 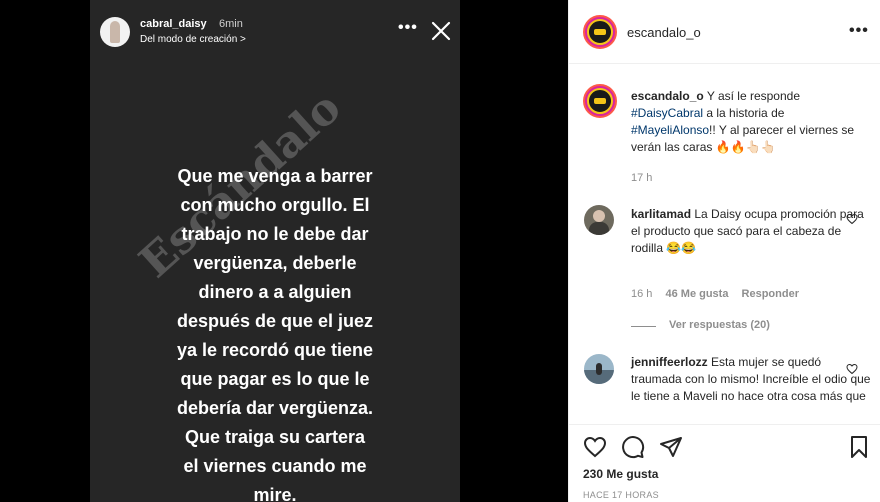 I want to click on story-text-line: ya le recordó que tiene, so click(x=275, y=350).